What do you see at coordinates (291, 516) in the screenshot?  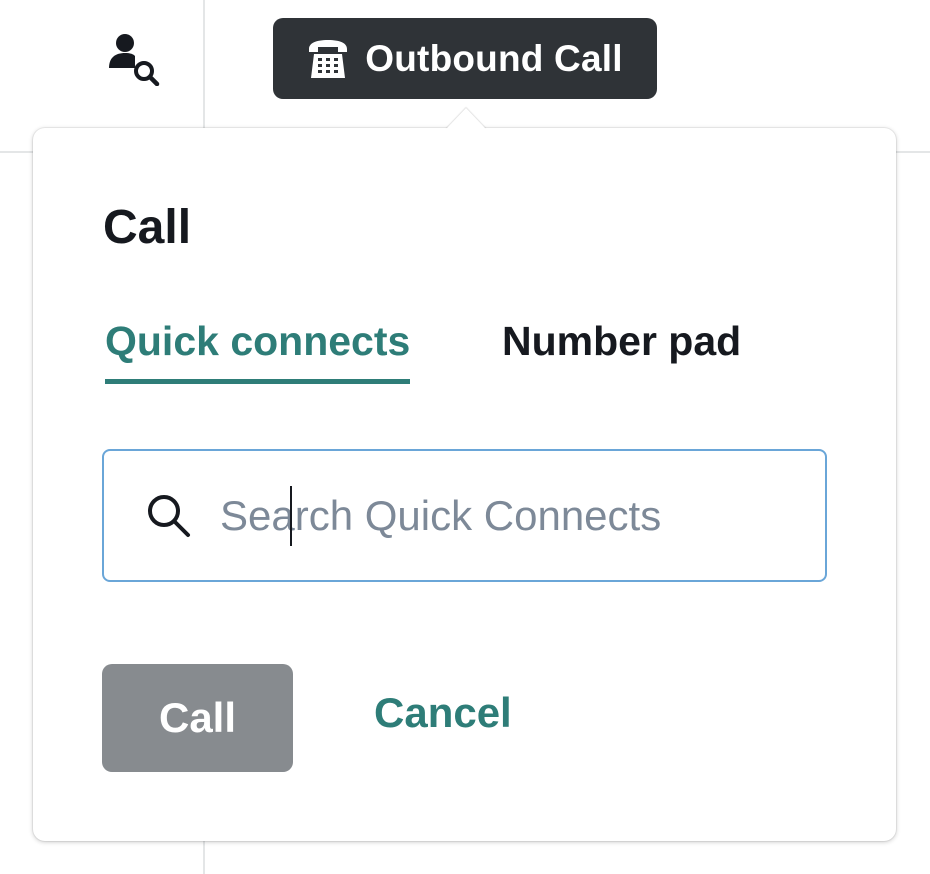 I see `text-caret` at bounding box center [291, 516].